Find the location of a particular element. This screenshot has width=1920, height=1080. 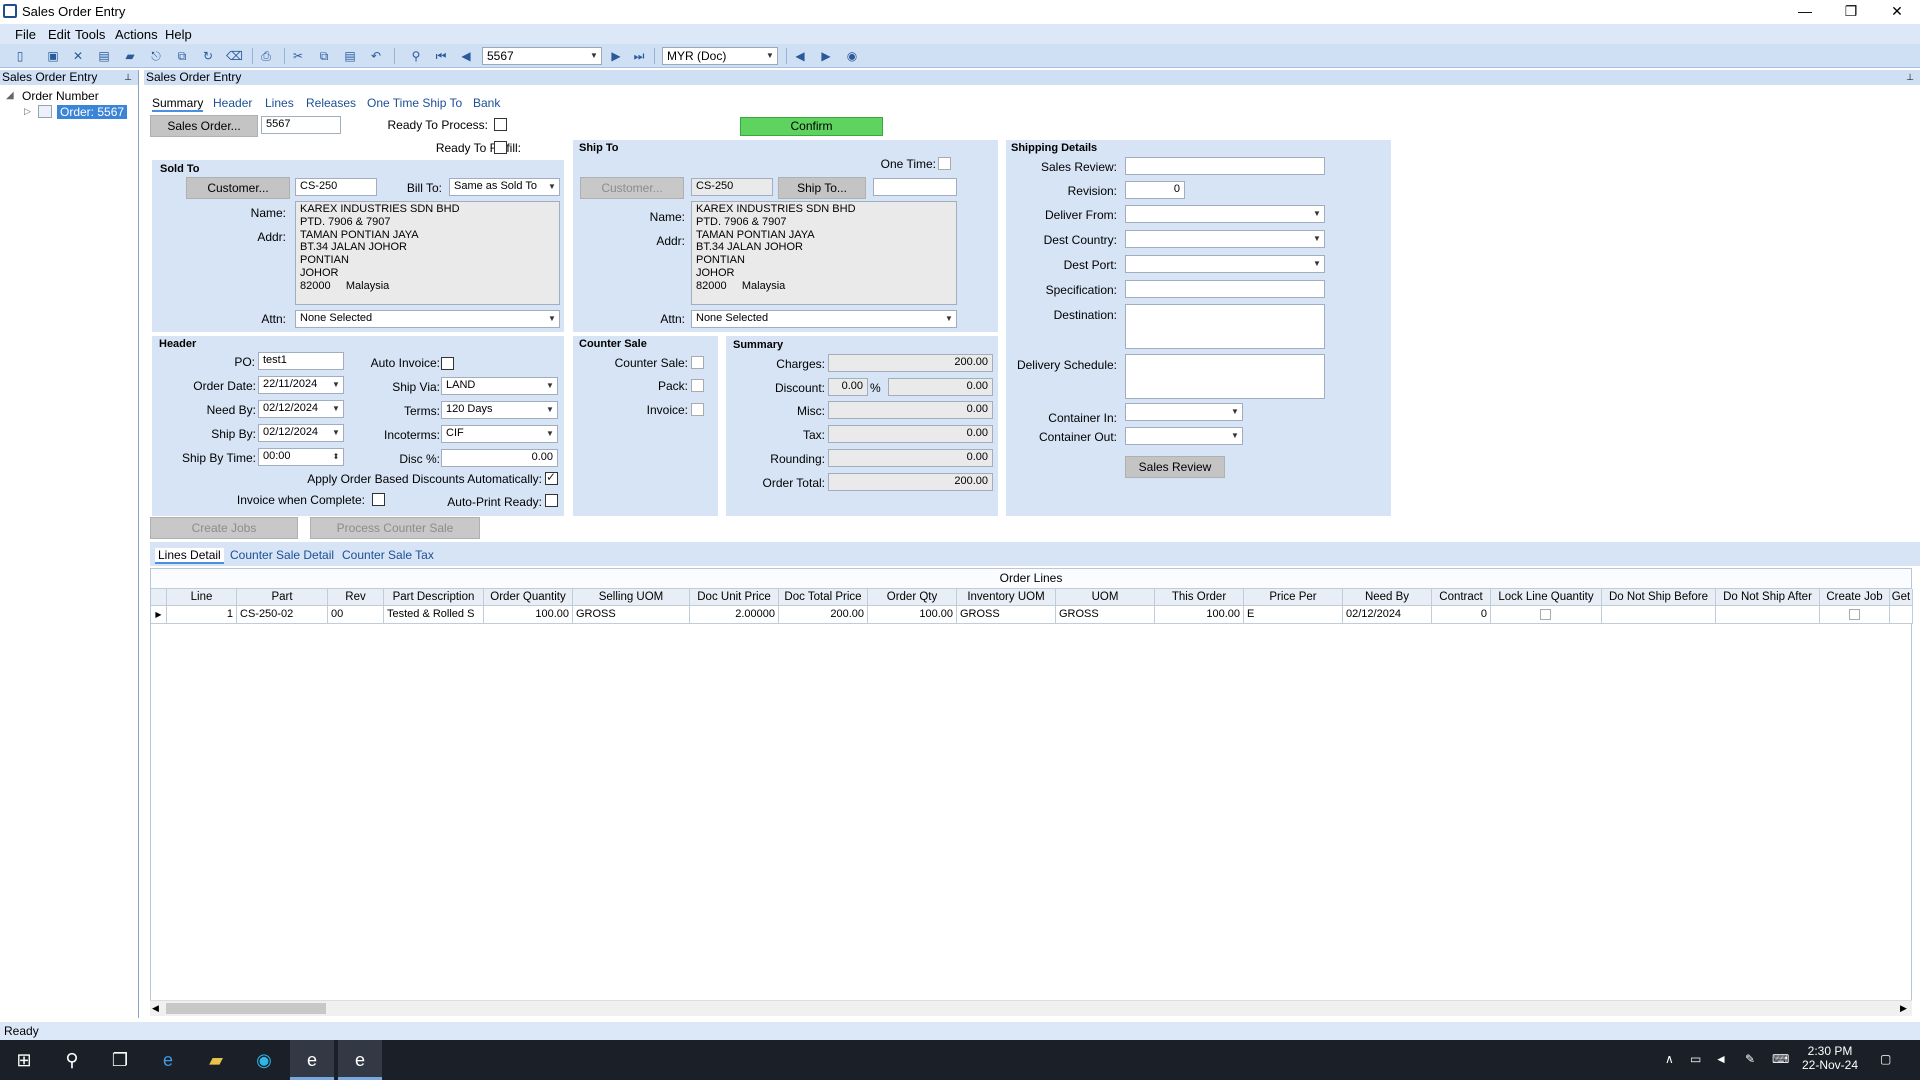

ie-icon: e is located at coordinates (168, 1060).